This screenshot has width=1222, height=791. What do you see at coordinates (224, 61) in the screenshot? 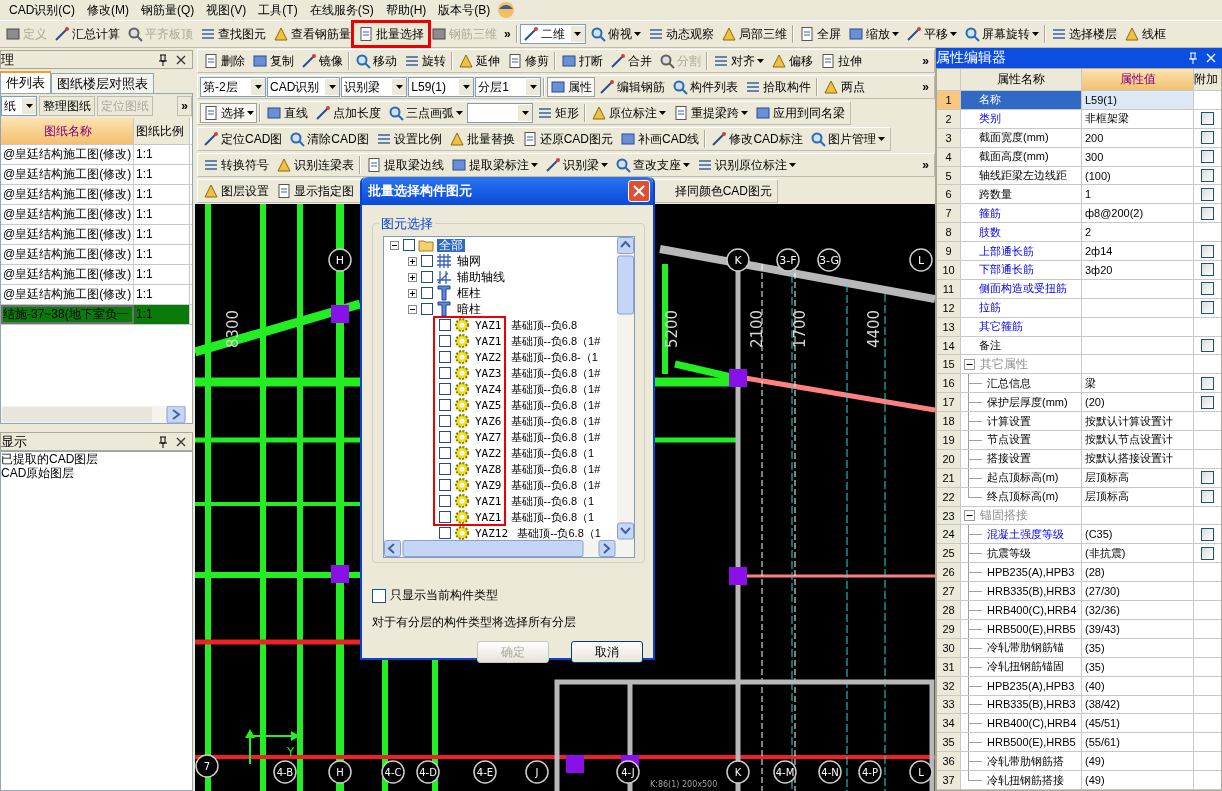
I see `toolbar-button: 删除` at bounding box center [224, 61].